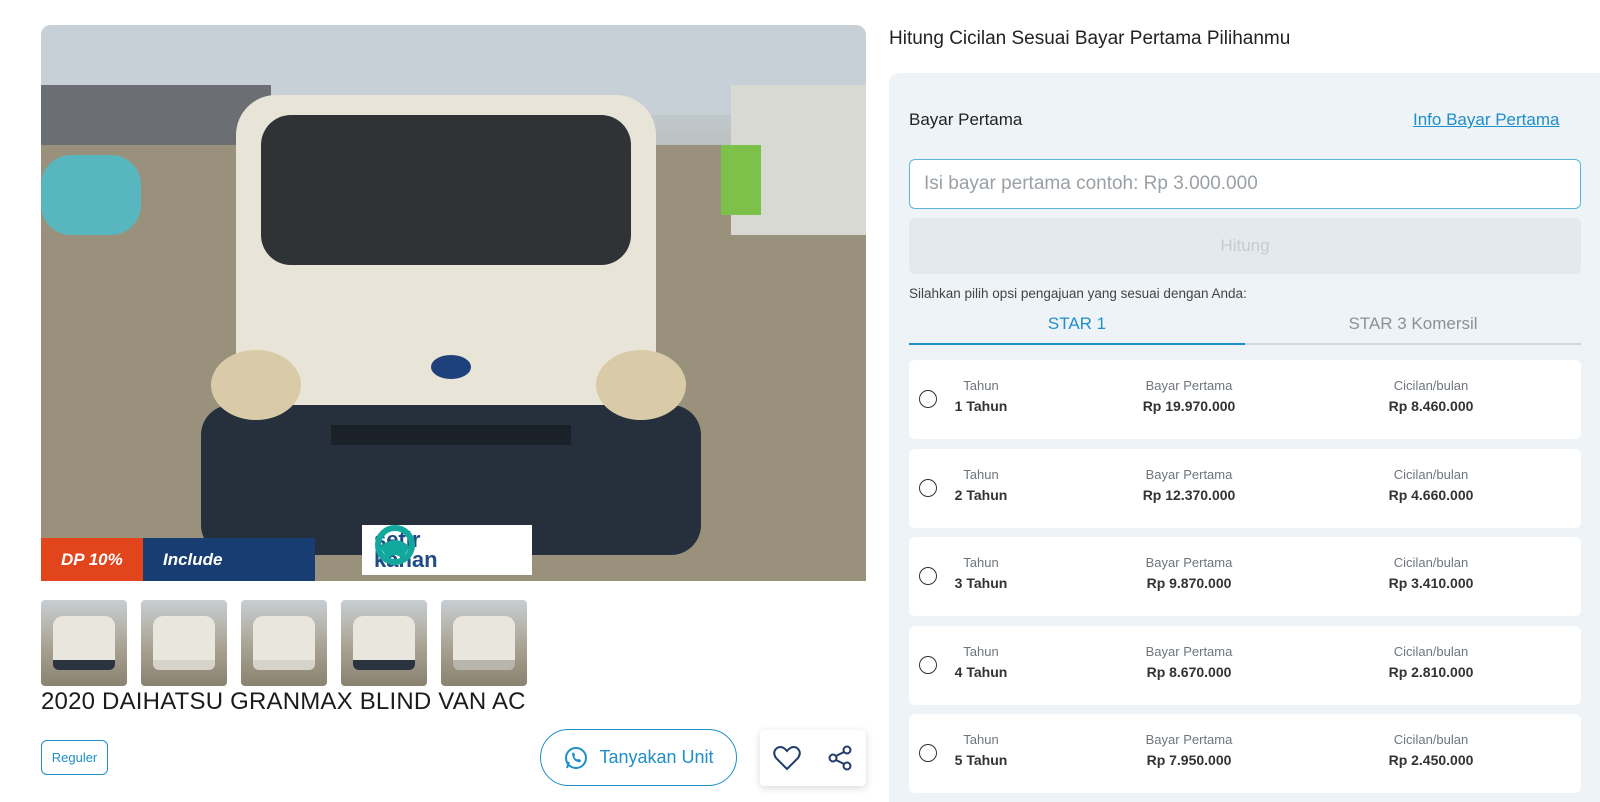 The image size is (1600, 802). Describe the element at coordinates (981, 760) in the screenshot. I see `tenor-value: 5 Tahun` at that location.